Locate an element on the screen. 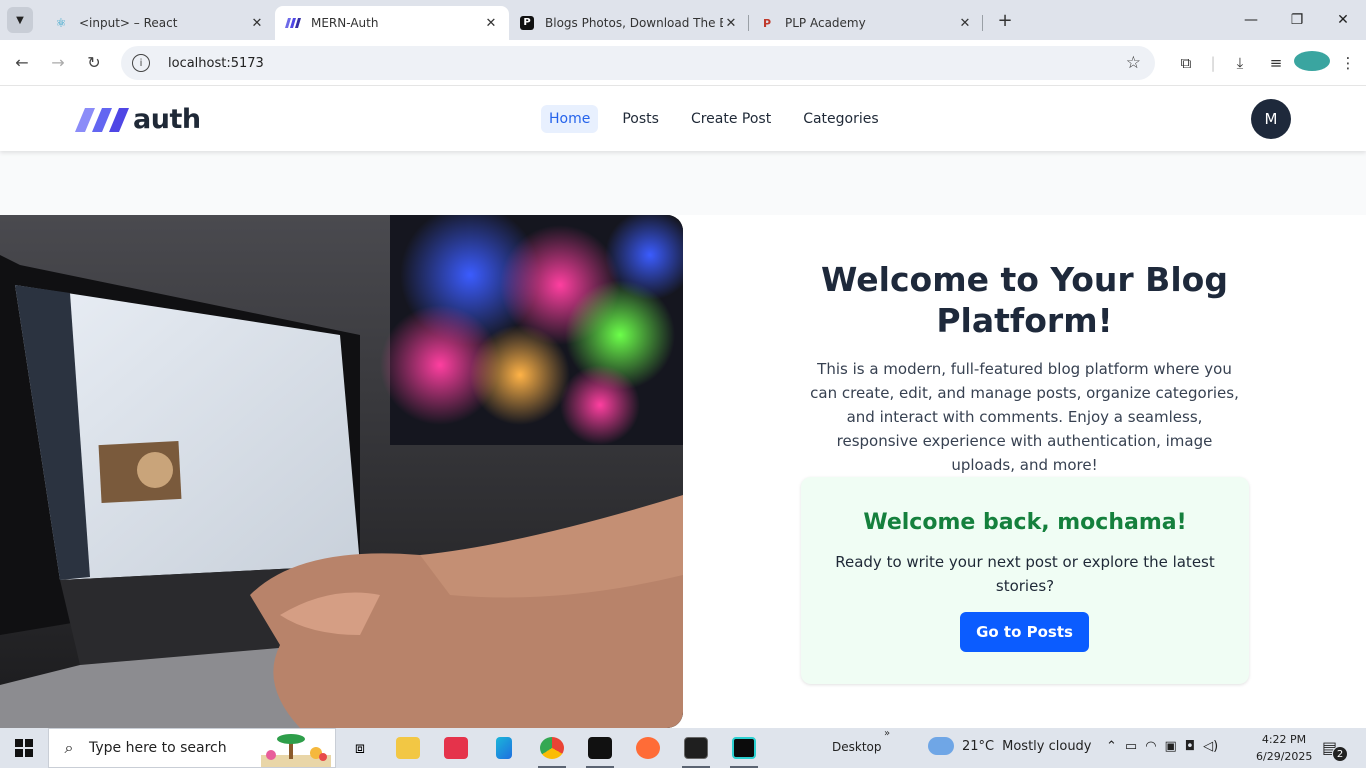 This screenshot has height=768, width=1366. browser-toolbar: ← → ↻ i localhost:5173 ☆ ⧉ | ⤓ ≡ ⋮ is located at coordinates (683, 63).